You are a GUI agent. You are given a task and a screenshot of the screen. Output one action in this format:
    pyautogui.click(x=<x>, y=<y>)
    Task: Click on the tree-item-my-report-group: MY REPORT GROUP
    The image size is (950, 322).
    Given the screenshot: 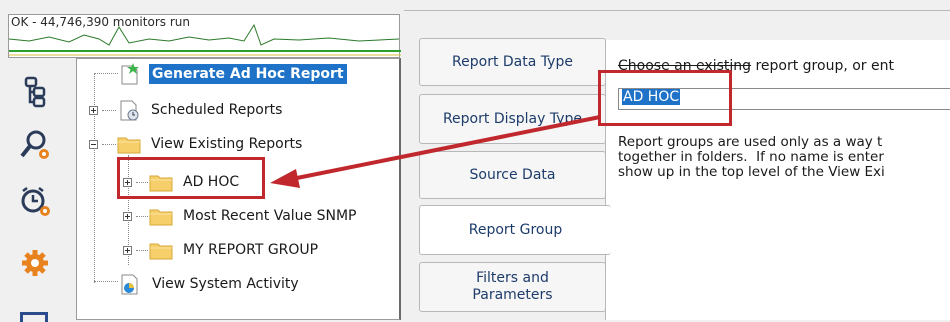 What is the action you would take?
    pyautogui.click(x=222, y=250)
    